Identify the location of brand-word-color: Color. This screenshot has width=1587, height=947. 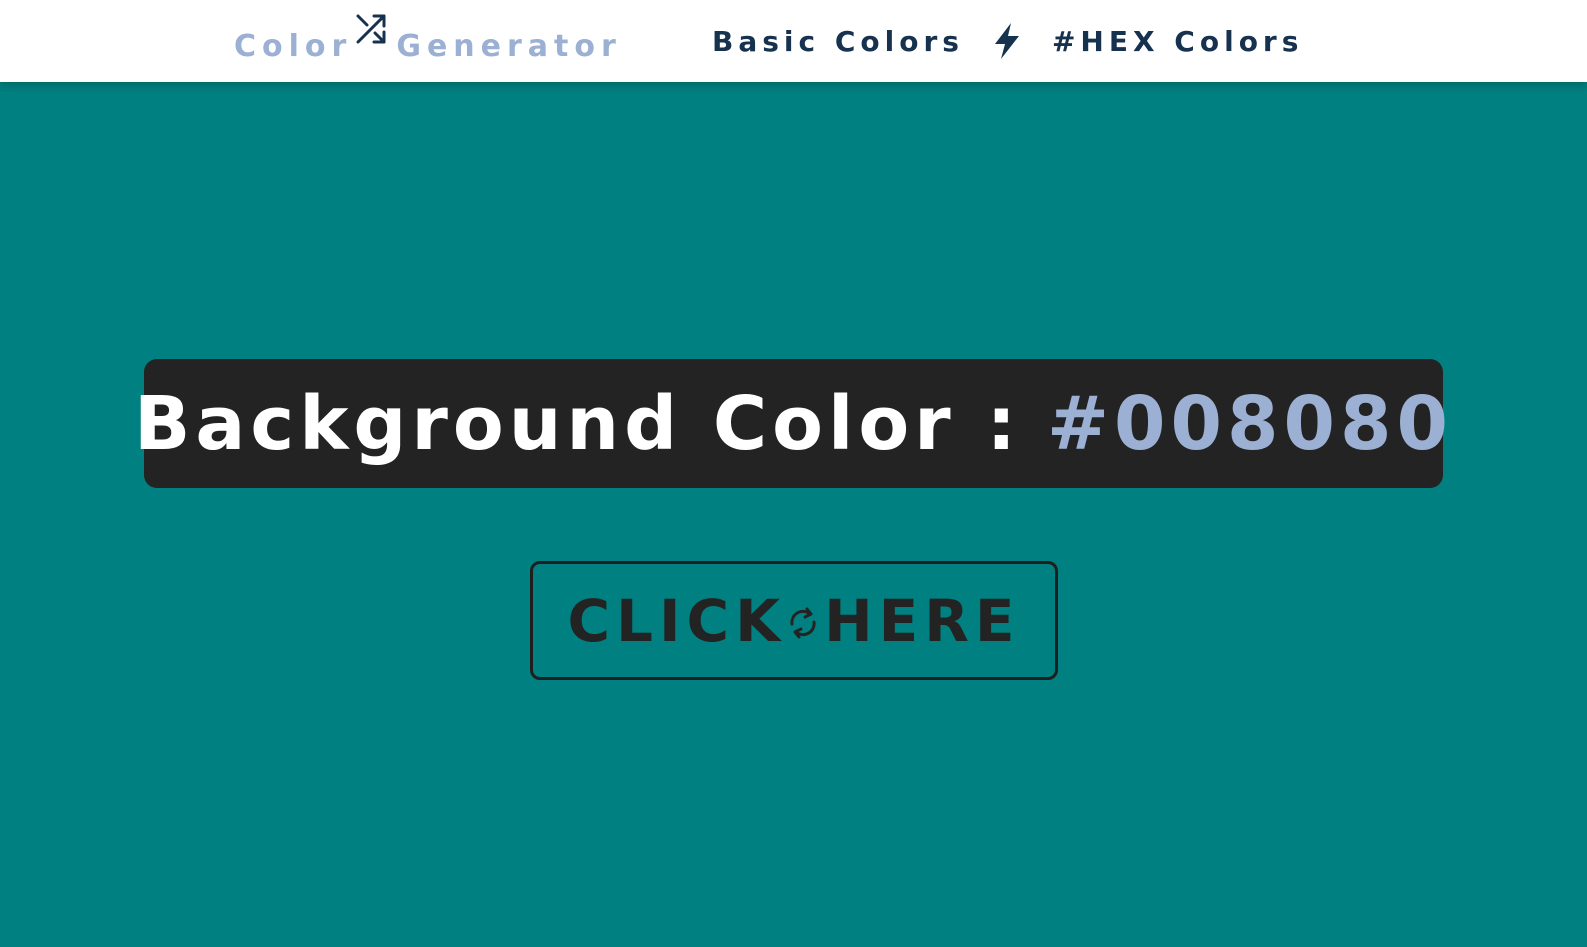
(293, 46).